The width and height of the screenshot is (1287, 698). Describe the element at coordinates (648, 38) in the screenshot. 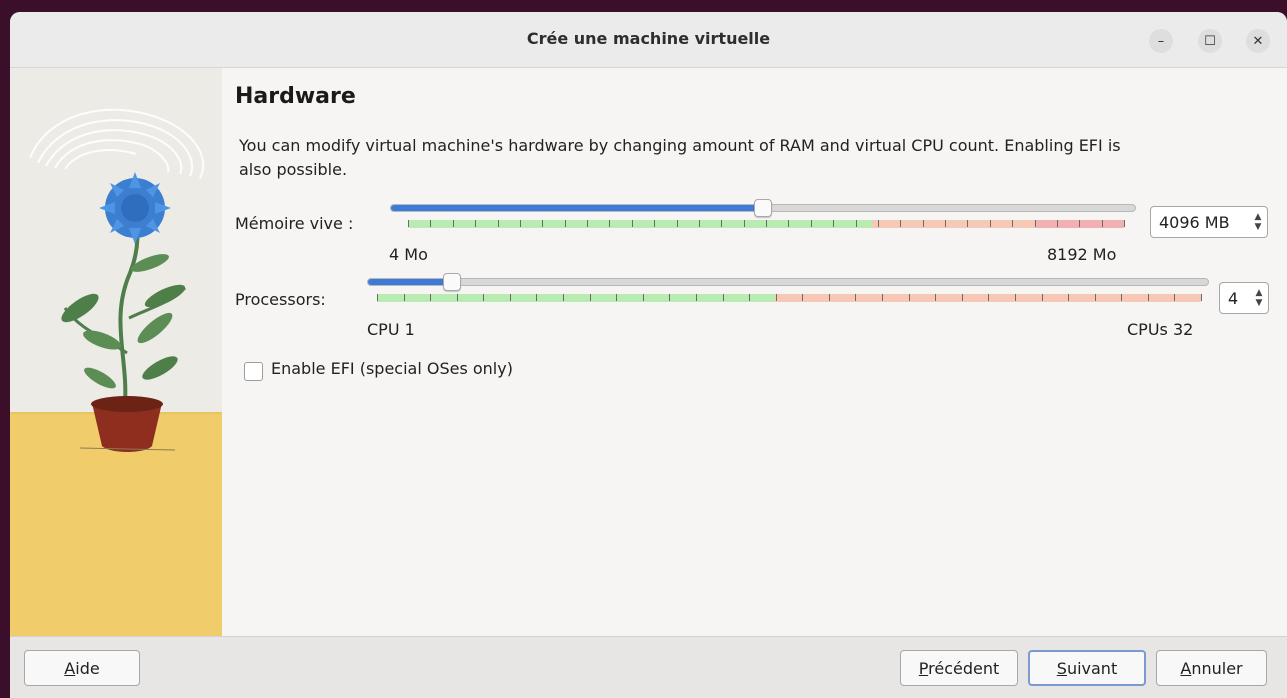

I see `window-title: Crée une machine virtuelle` at that location.